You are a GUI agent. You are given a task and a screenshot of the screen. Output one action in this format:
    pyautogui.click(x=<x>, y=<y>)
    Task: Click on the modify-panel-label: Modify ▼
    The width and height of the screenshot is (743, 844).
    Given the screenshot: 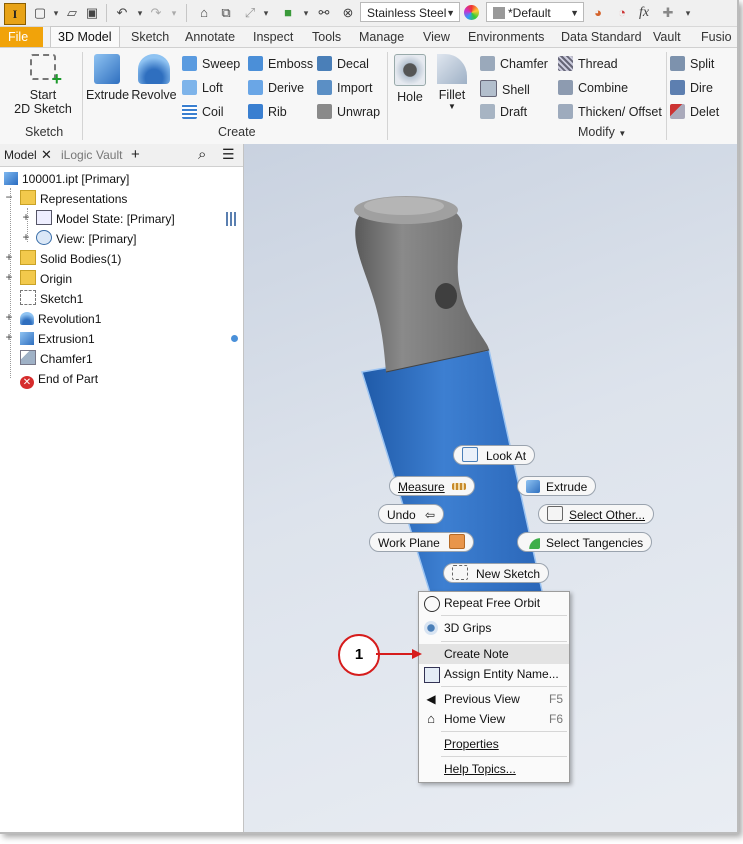 What is the action you would take?
    pyautogui.click(x=602, y=132)
    